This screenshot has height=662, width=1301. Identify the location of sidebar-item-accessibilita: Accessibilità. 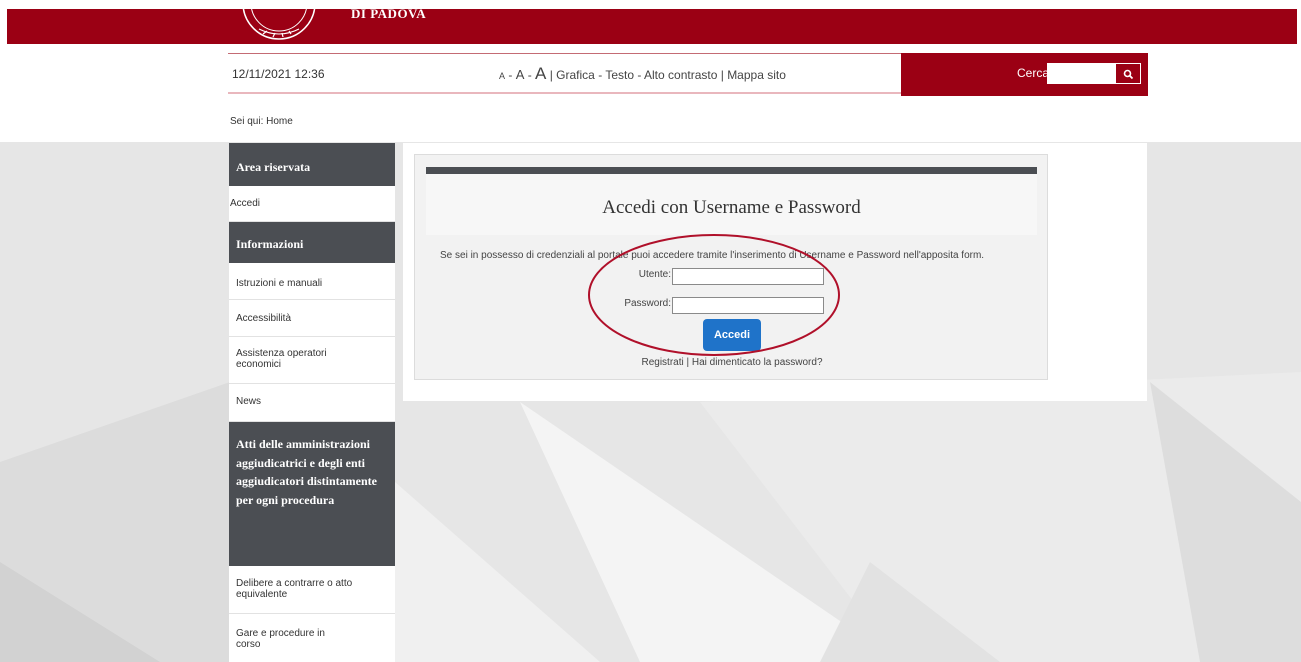
(312, 318).